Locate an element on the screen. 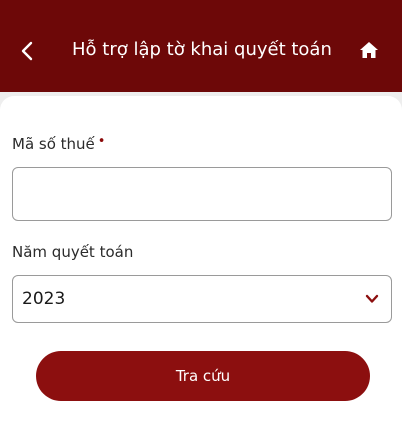 This screenshot has height=433, width=402. home-button is located at coordinates (369, 50).